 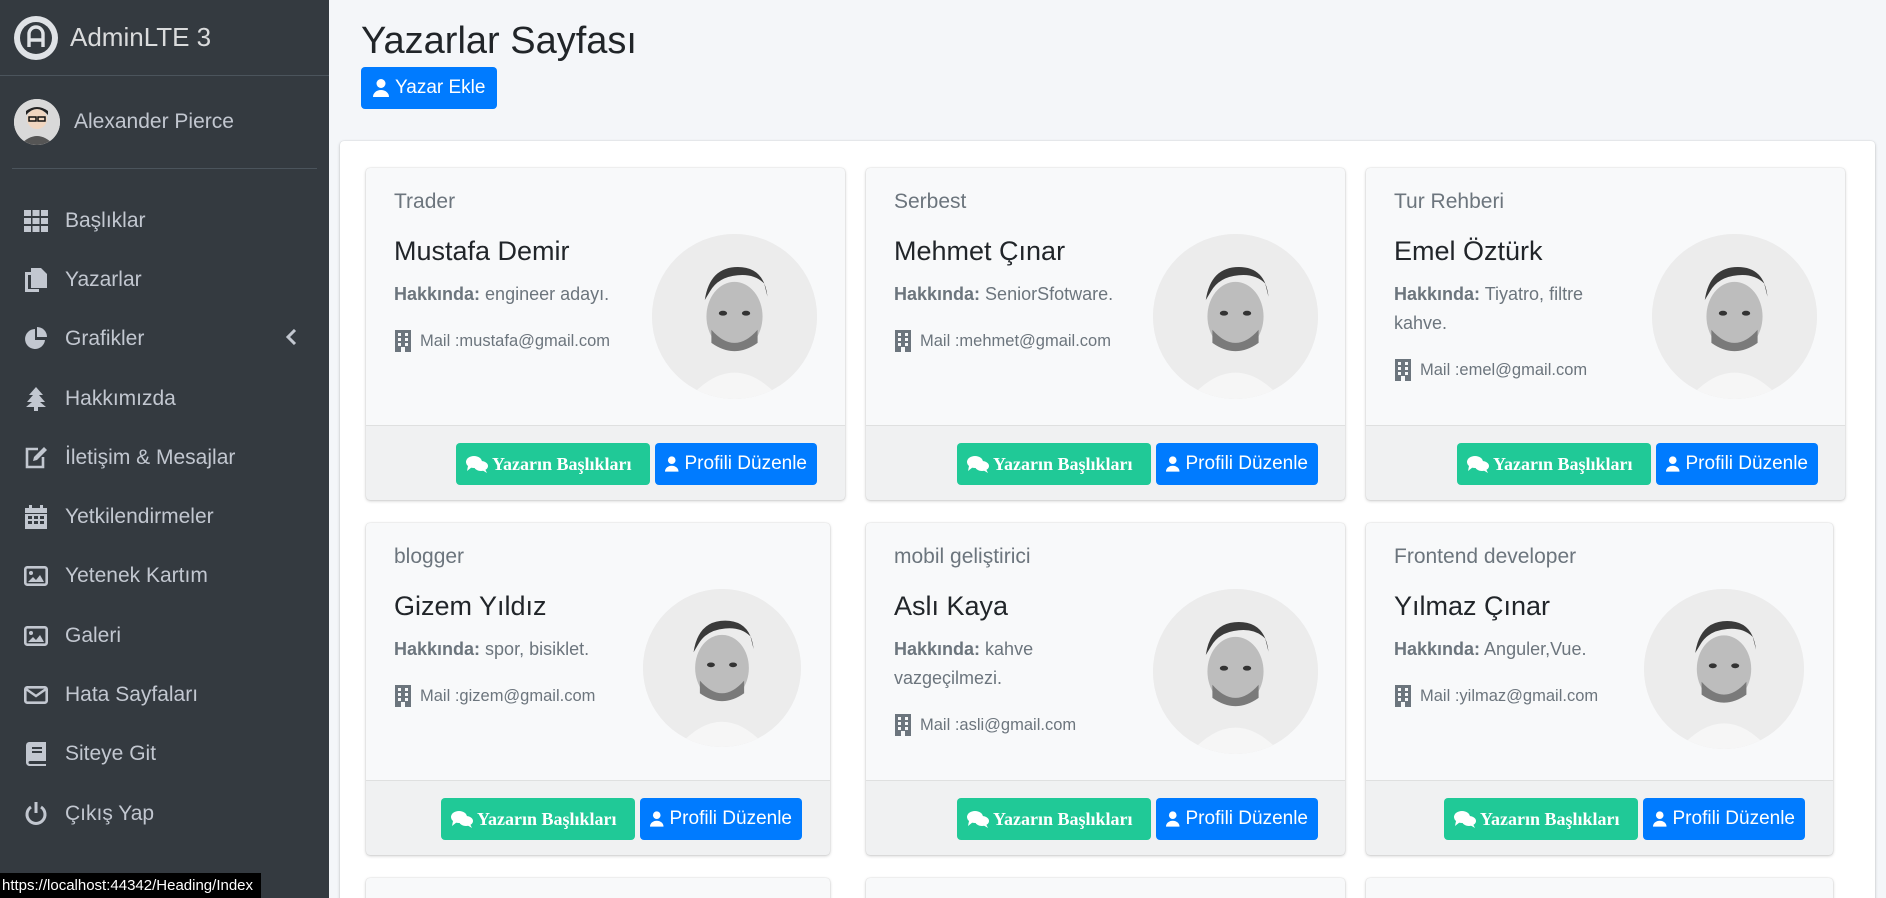 I want to click on edit-icon, so click(x=36, y=458).